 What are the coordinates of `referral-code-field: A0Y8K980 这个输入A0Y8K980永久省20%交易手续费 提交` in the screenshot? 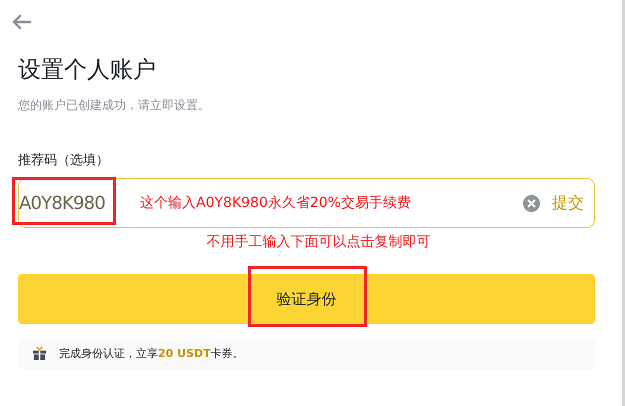 It's located at (306, 203).